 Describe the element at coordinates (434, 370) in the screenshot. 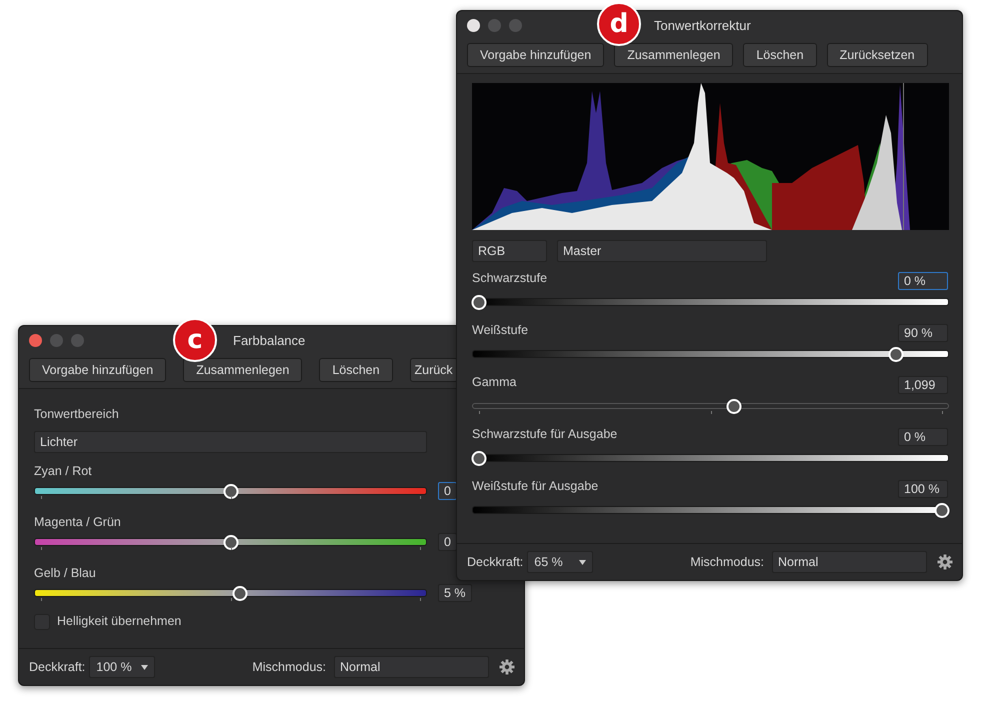

I see `toolbar-button: Zurück` at that location.